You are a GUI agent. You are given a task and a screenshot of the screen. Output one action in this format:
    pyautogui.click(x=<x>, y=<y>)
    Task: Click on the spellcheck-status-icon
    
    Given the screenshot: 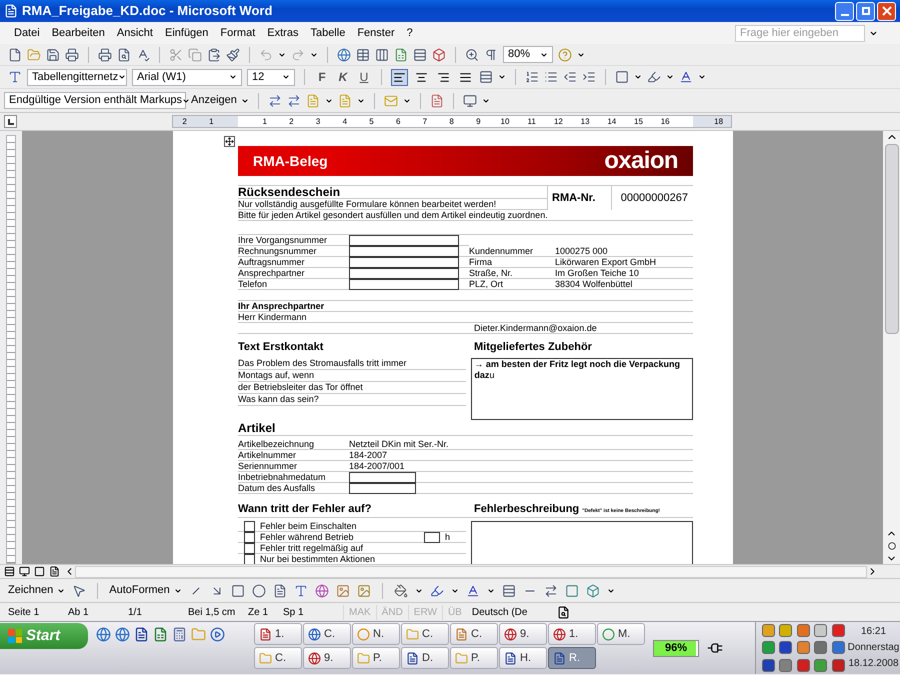 What is the action you would take?
    pyautogui.click(x=563, y=612)
    